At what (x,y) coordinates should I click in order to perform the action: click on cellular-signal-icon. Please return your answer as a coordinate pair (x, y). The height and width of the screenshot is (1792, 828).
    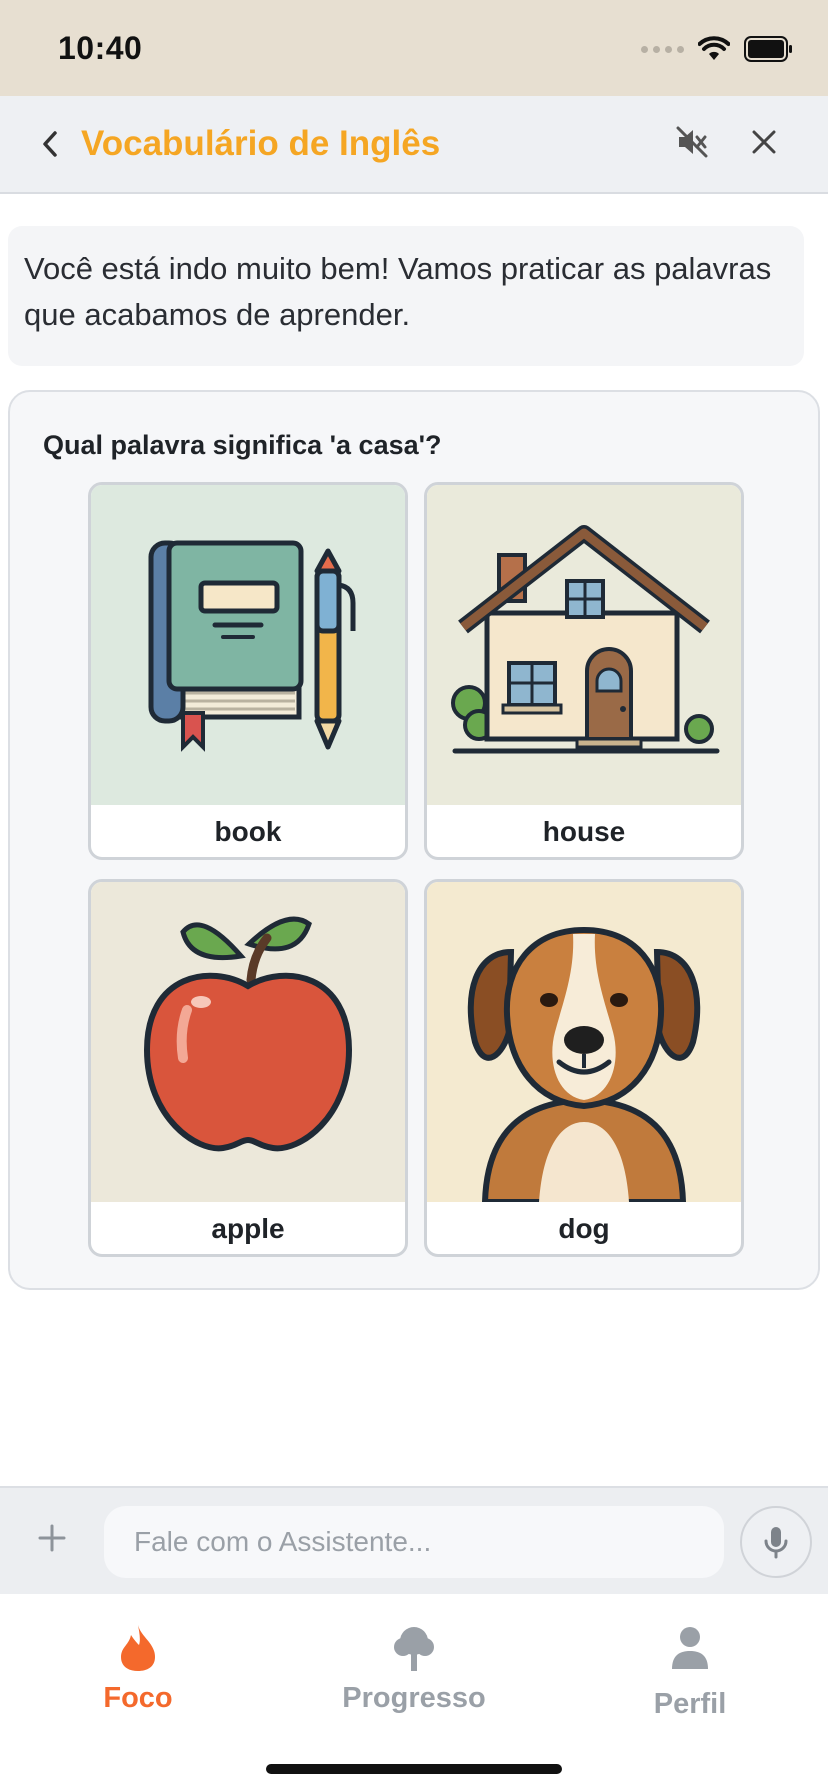
    Looking at the image, I should click on (662, 49).